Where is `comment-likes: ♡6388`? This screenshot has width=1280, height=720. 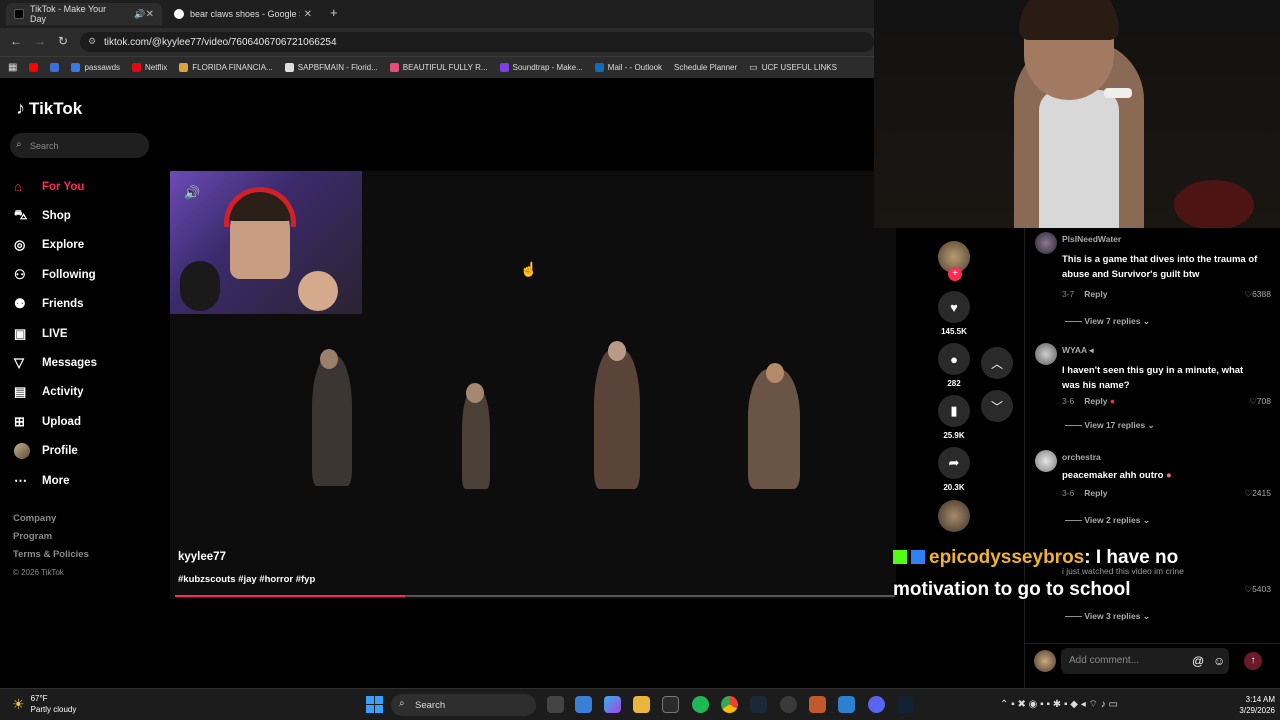 comment-likes: ♡6388 is located at coordinates (1248, 294).